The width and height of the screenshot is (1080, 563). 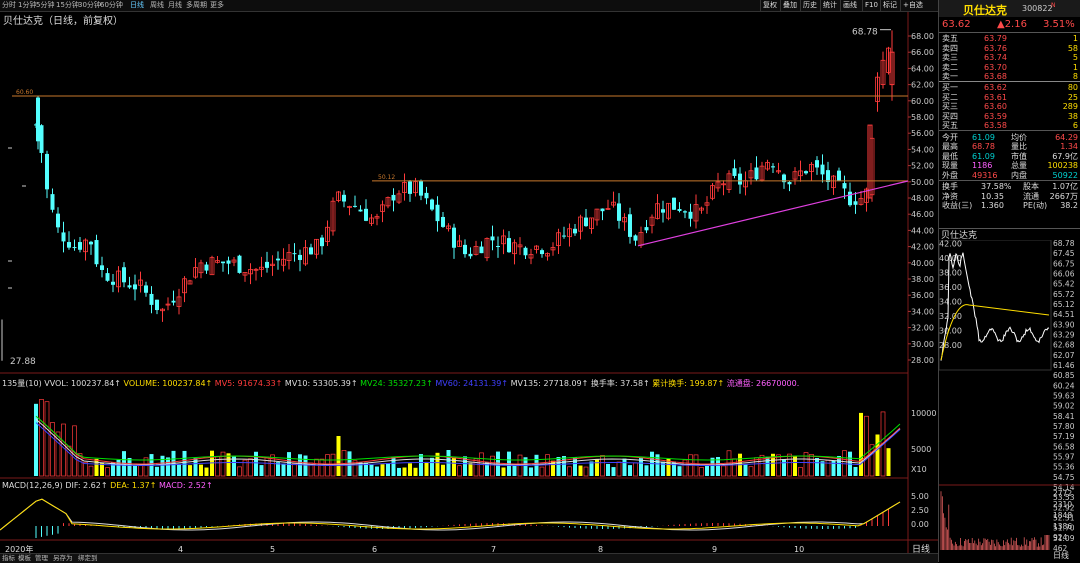 What do you see at coordinates (23, 383) in the screenshot?
I see `indicator-name: 135量(10)` at bounding box center [23, 383].